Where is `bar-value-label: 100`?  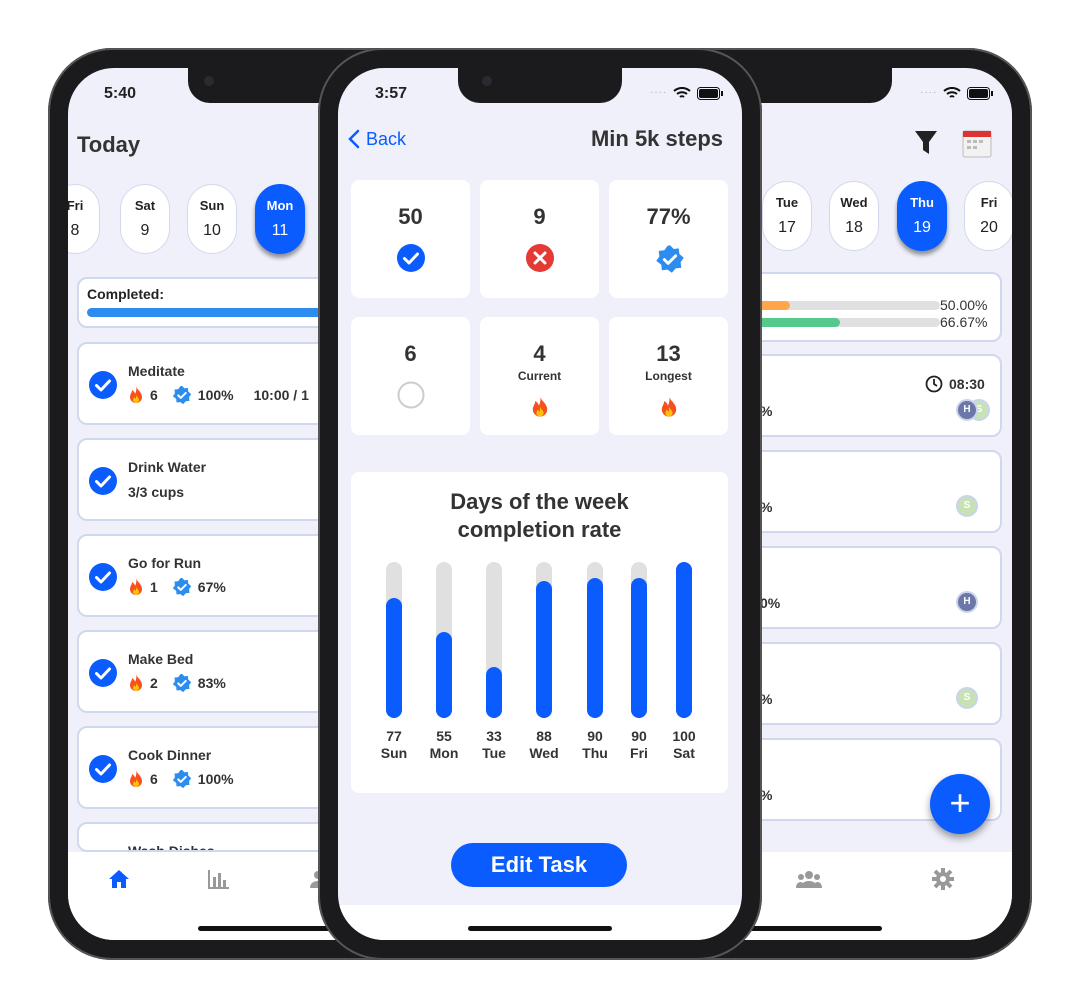 bar-value-label: 100 is located at coordinates (684, 736).